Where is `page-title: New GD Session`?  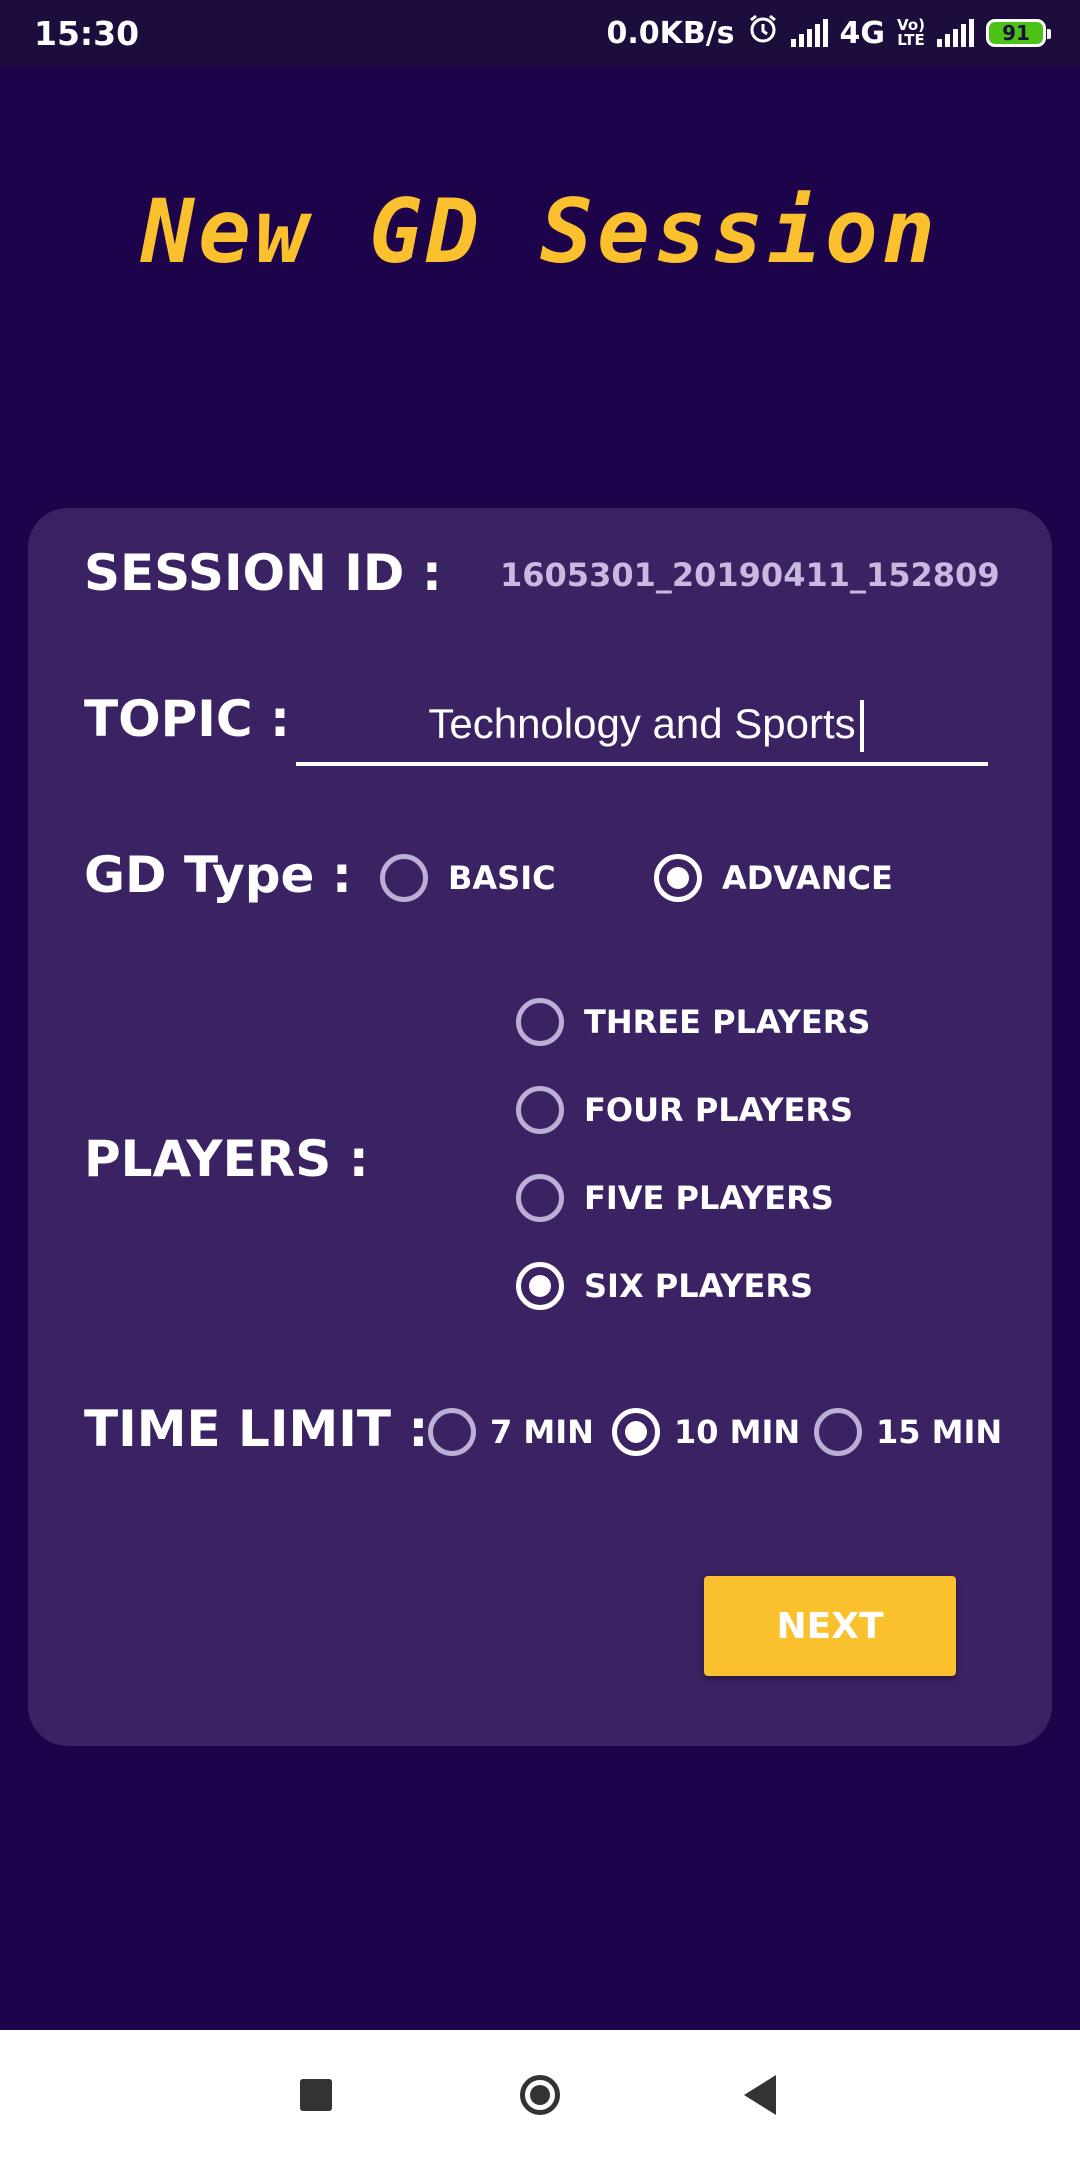 page-title: New GD Session is located at coordinates (540, 231).